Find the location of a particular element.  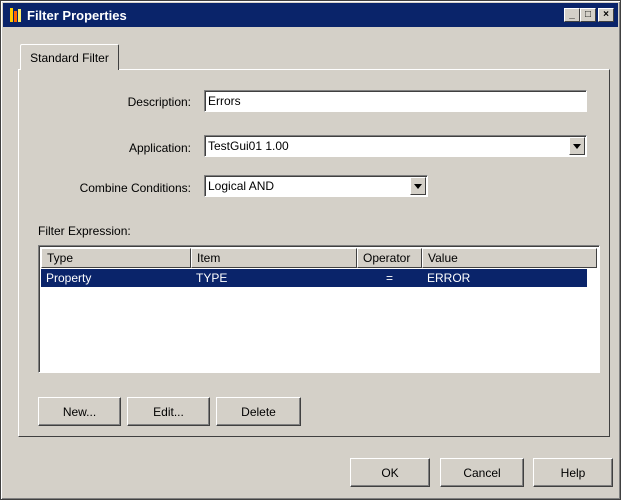

description-input: Errors is located at coordinates (395, 101).